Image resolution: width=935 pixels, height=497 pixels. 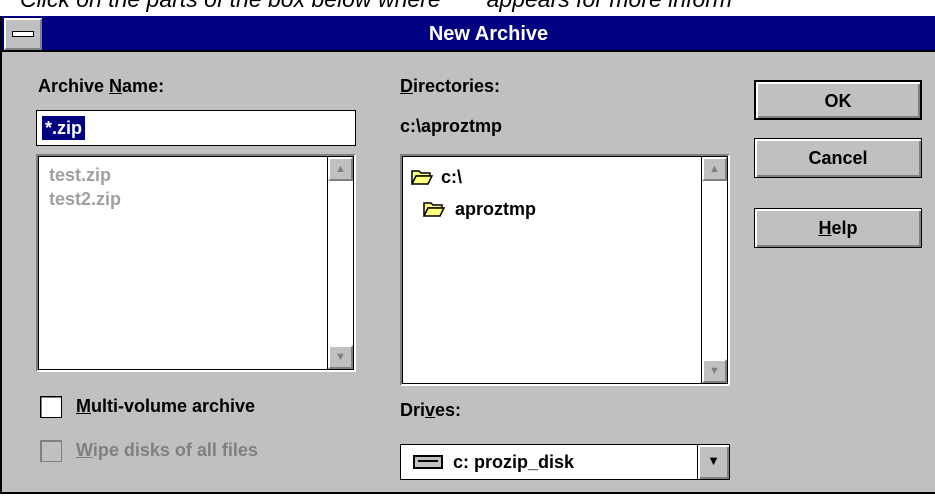 I want to click on list-item: test2.zip, so click(x=85, y=199).